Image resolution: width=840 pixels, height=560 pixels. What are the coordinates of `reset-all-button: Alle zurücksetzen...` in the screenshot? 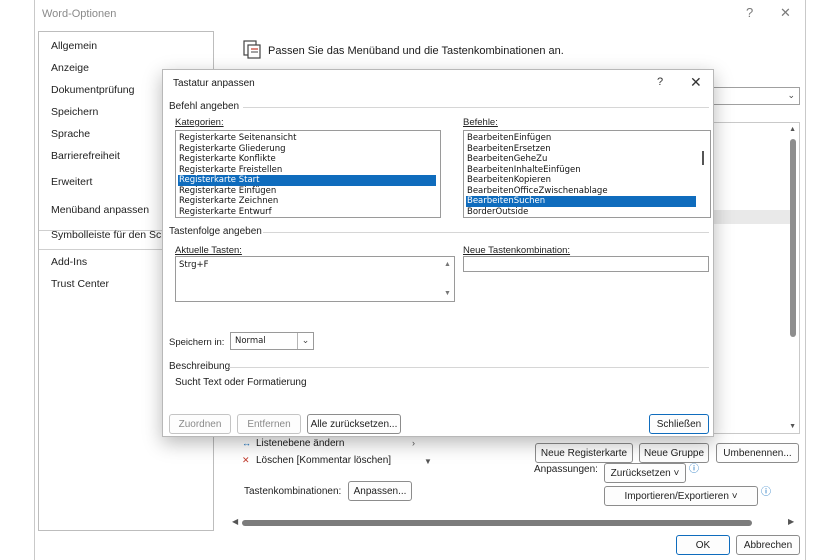 It's located at (354, 424).